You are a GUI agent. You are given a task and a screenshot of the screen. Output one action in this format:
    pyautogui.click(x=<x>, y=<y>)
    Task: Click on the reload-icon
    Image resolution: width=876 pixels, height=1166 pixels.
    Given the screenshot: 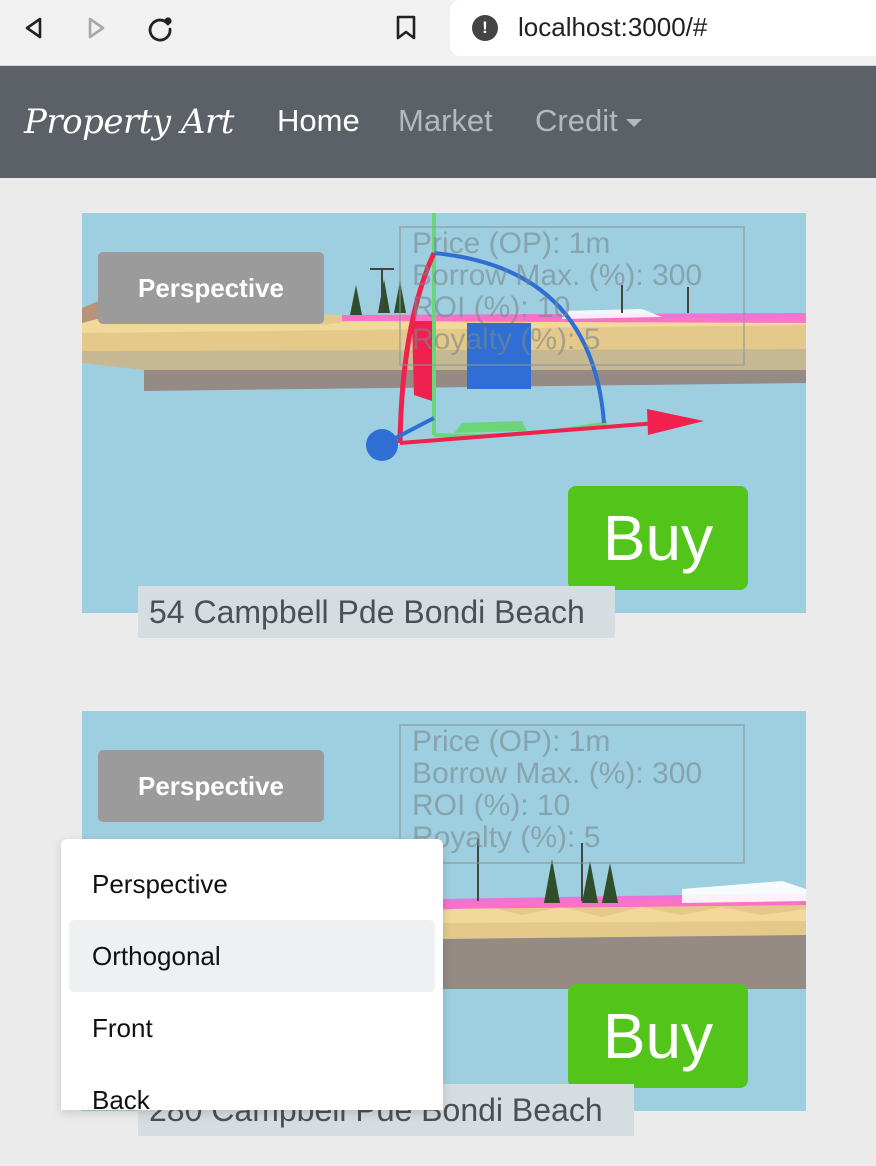 What is the action you would take?
    pyautogui.click(x=160, y=28)
    